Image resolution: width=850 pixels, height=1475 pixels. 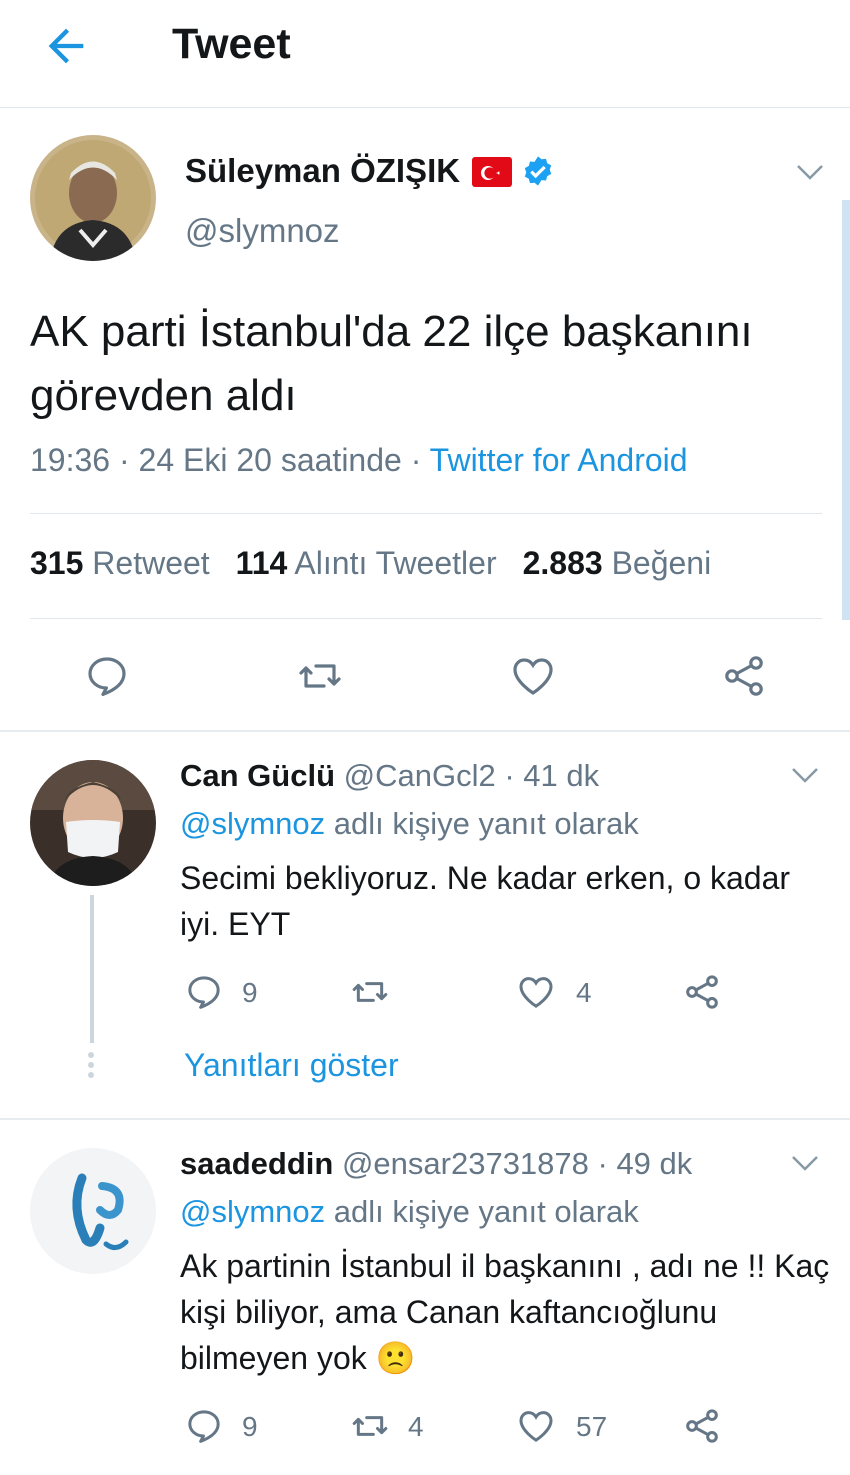 I want to click on verified-badge-icon, so click(x=538, y=171).